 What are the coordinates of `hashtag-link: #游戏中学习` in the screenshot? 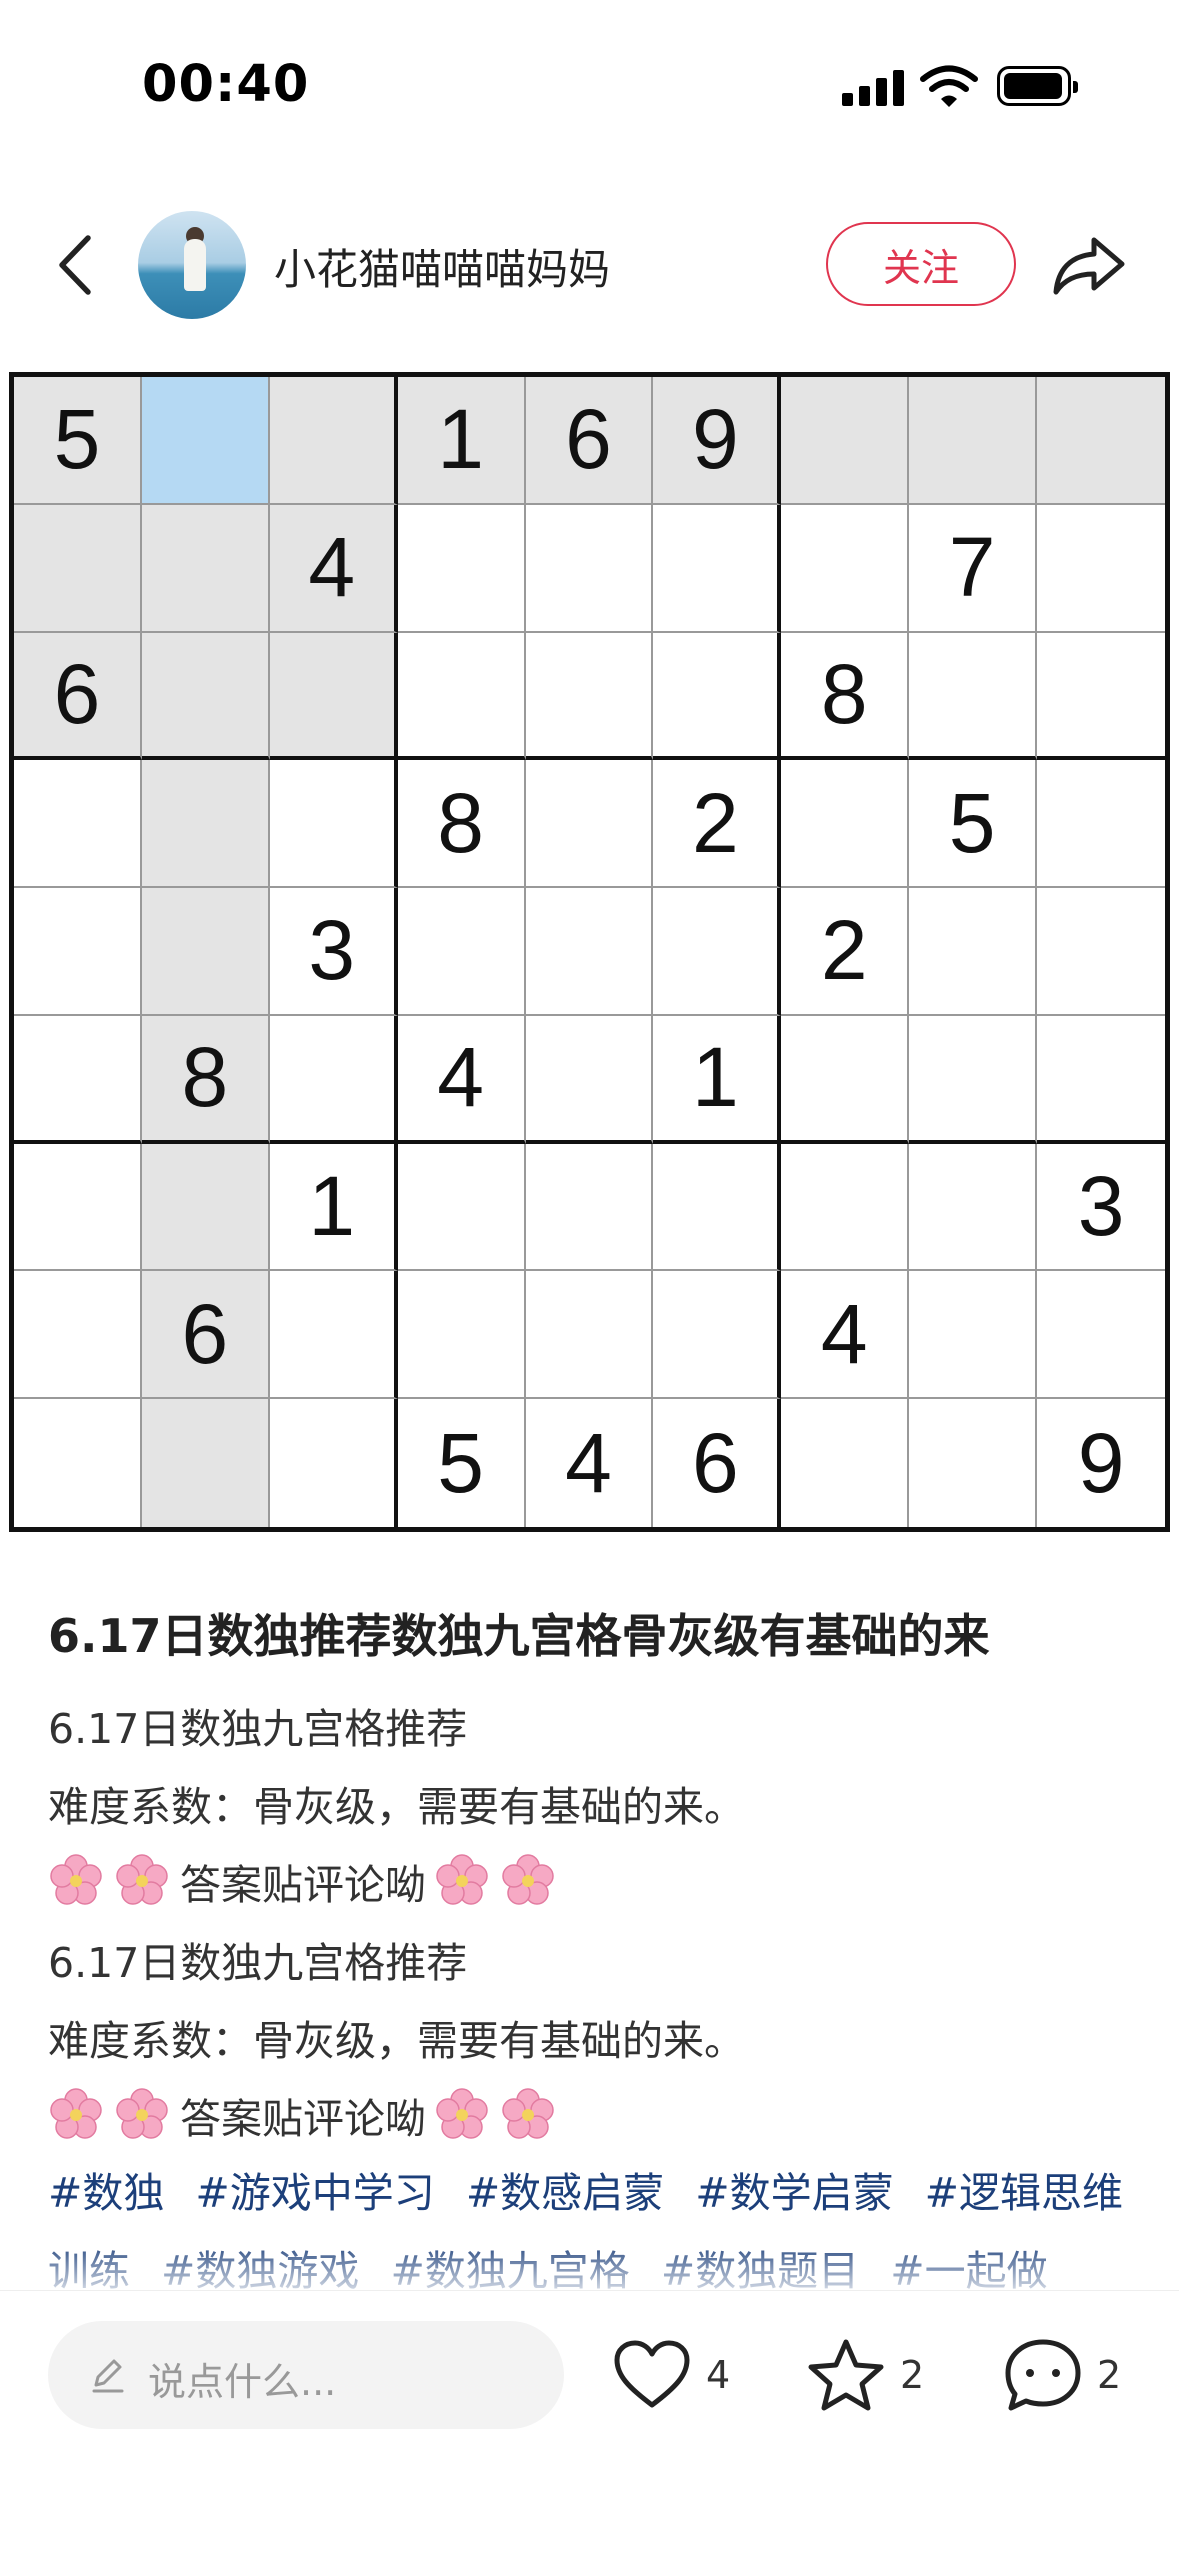 It's located at (314, 2193).